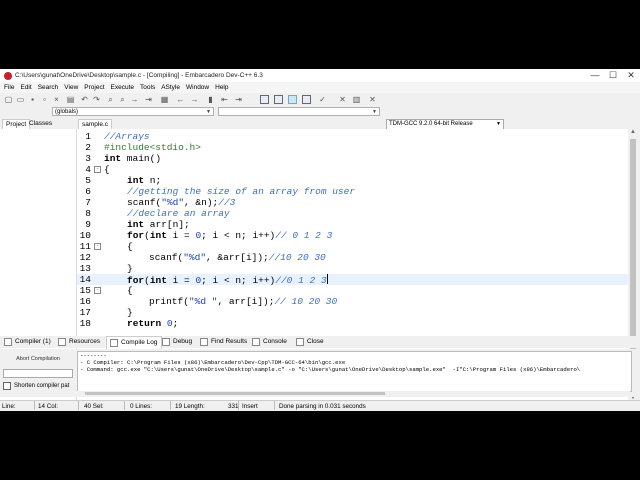  Describe the element at coordinates (194, 99) in the screenshot. I see `forward-icon: →` at that location.